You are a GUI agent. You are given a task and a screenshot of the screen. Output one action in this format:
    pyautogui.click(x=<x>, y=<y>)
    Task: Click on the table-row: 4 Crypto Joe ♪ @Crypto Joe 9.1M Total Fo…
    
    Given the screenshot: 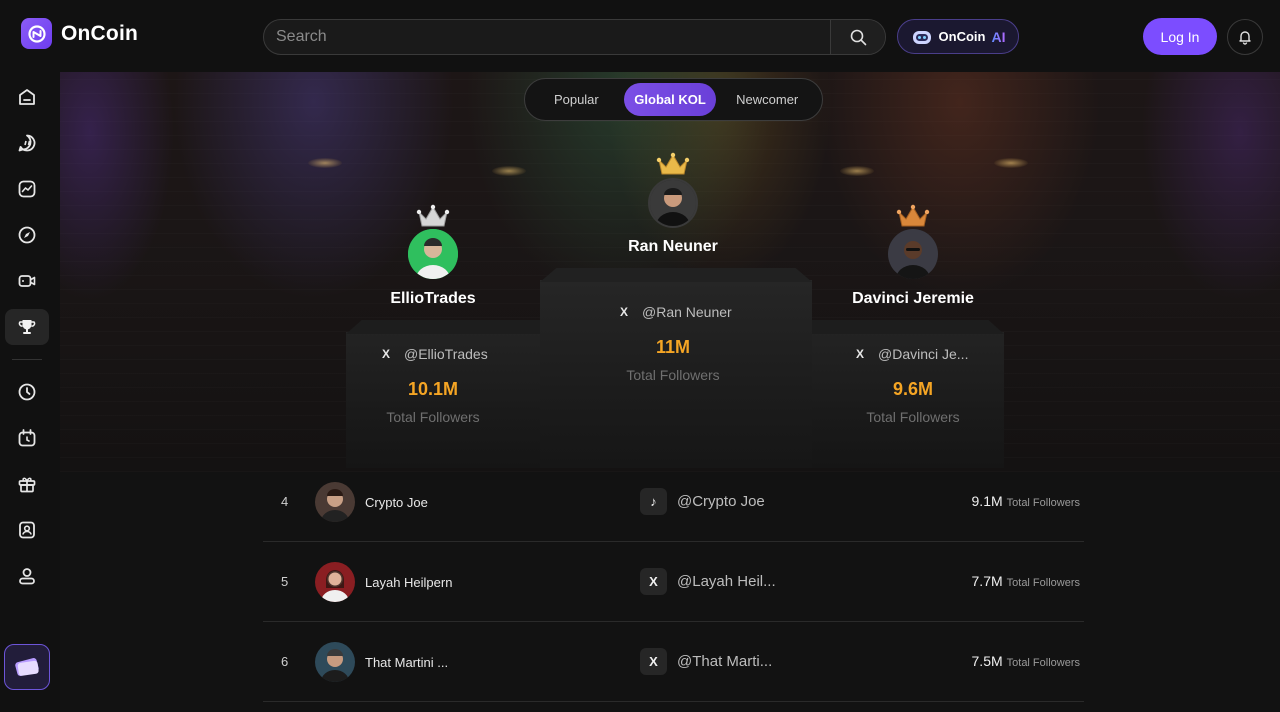 What is the action you would take?
    pyautogui.click(x=673, y=502)
    